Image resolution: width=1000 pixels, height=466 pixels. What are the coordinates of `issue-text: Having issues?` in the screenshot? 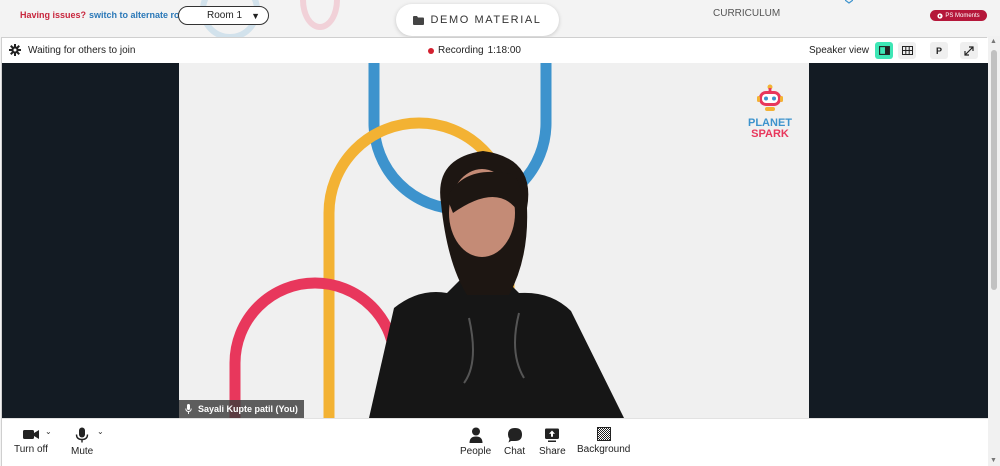 It's located at (53, 15).